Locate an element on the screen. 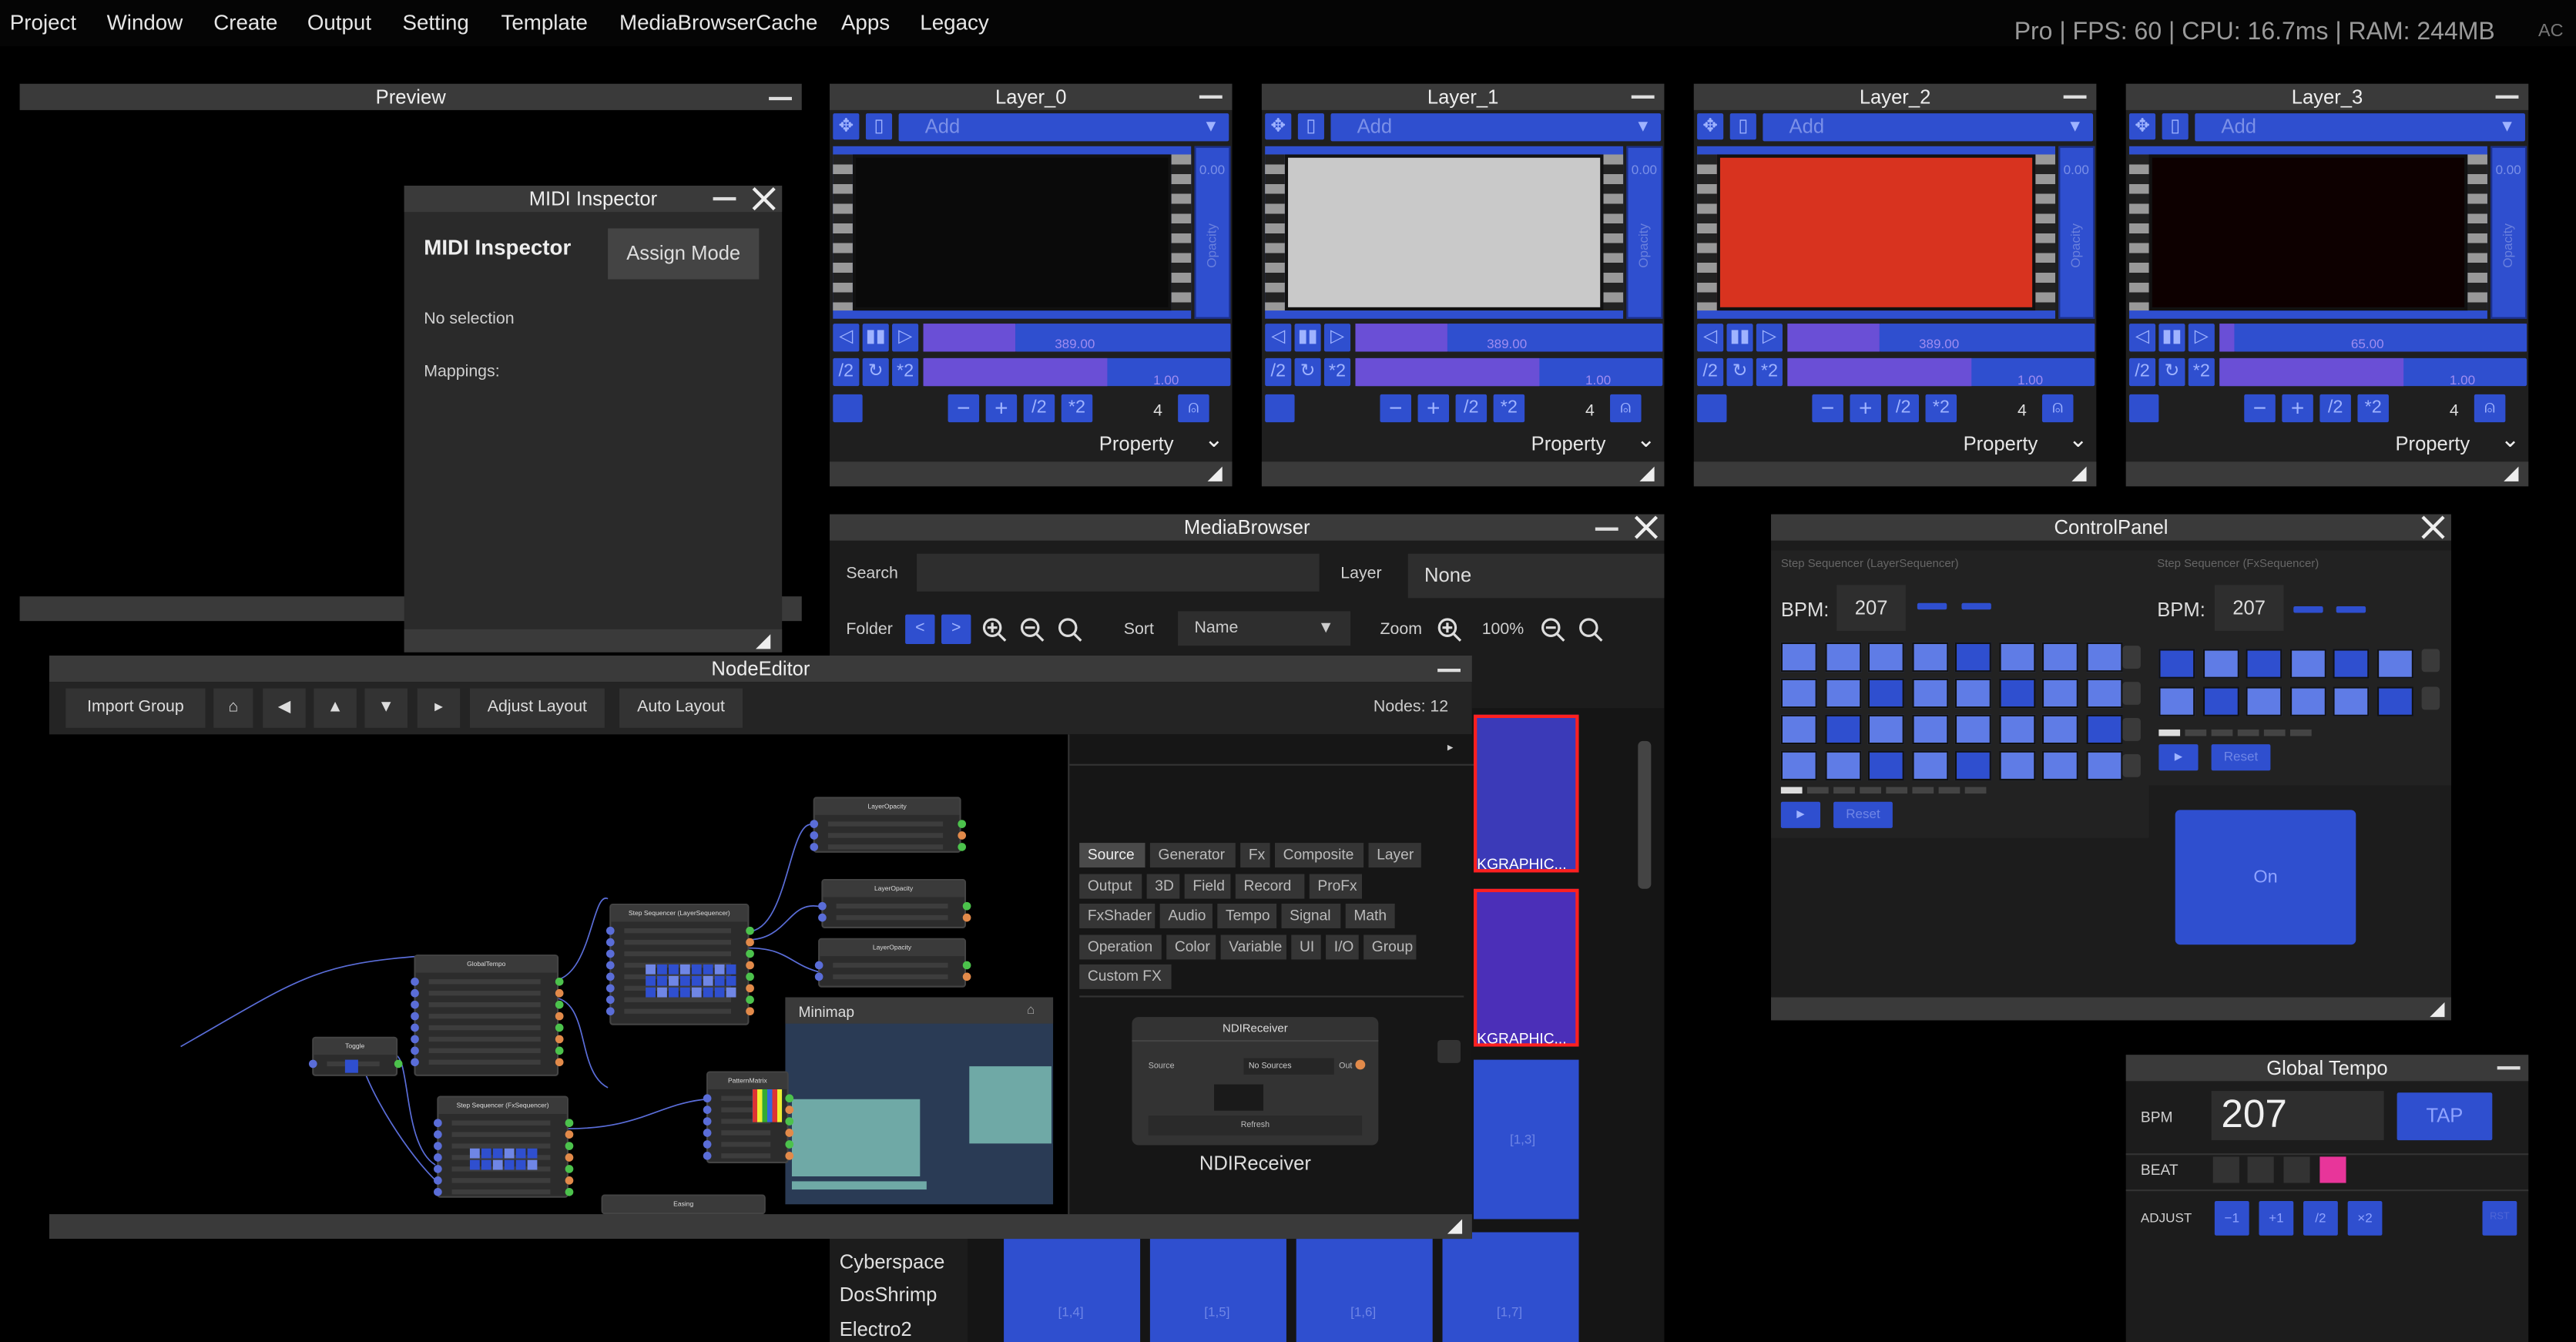 The image size is (2576, 1342). menu-mediabrowsercache: MediaBrowserCache is located at coordinates (718, 23).